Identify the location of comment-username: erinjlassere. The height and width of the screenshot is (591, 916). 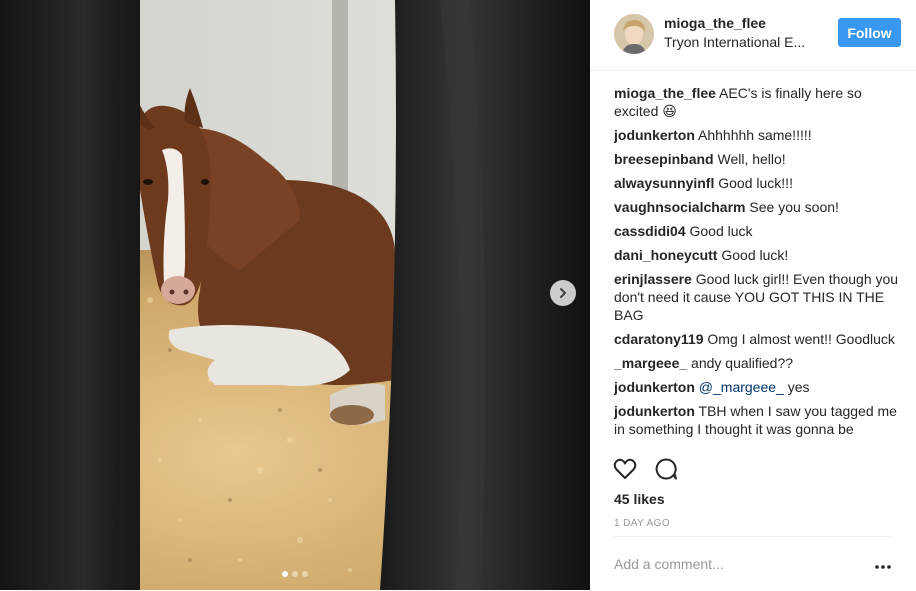
(653, 279).